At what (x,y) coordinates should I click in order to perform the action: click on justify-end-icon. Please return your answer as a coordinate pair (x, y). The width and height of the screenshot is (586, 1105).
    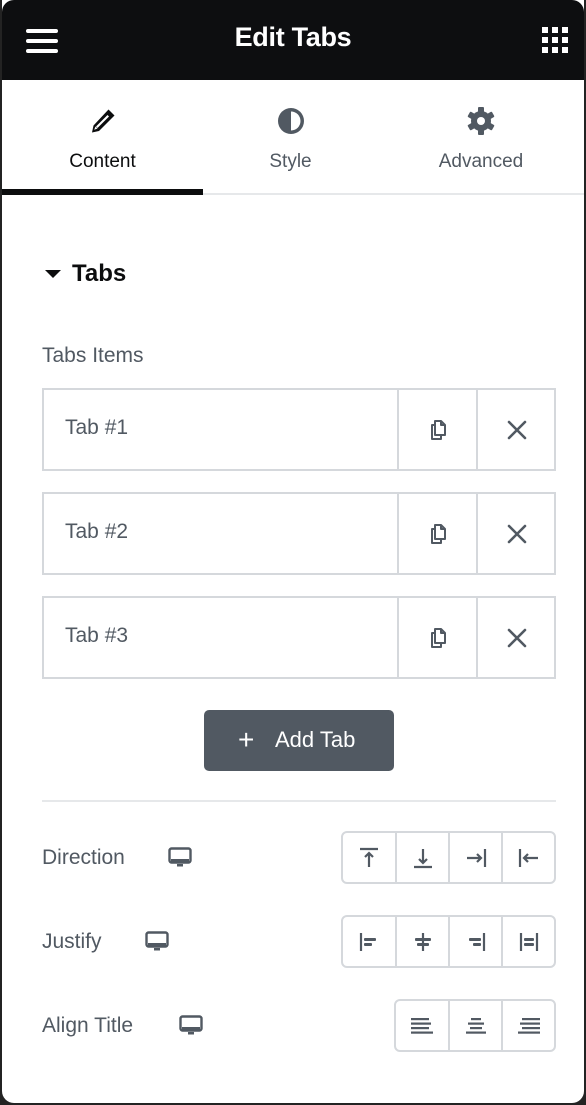
    Looking at the image, I should click on (476, 941).